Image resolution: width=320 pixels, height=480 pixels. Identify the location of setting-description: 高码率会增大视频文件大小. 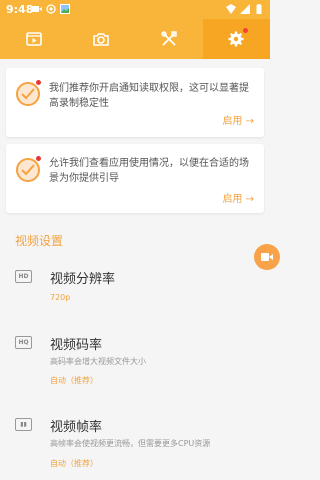
(98, 361).